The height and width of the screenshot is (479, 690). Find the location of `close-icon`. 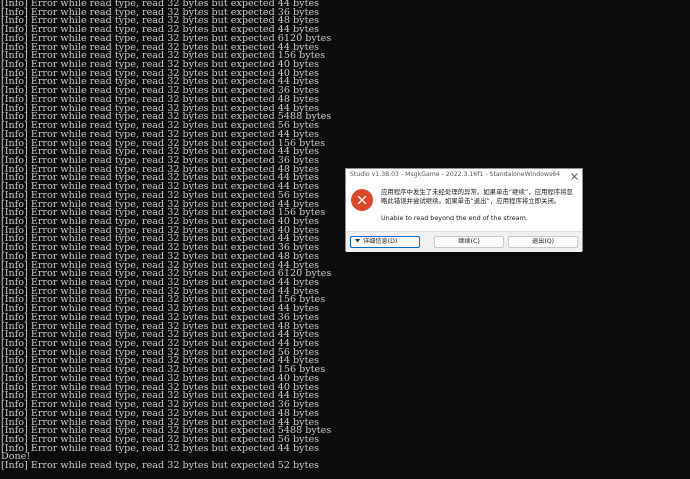

close-icon is located at coordinates (574, 176).